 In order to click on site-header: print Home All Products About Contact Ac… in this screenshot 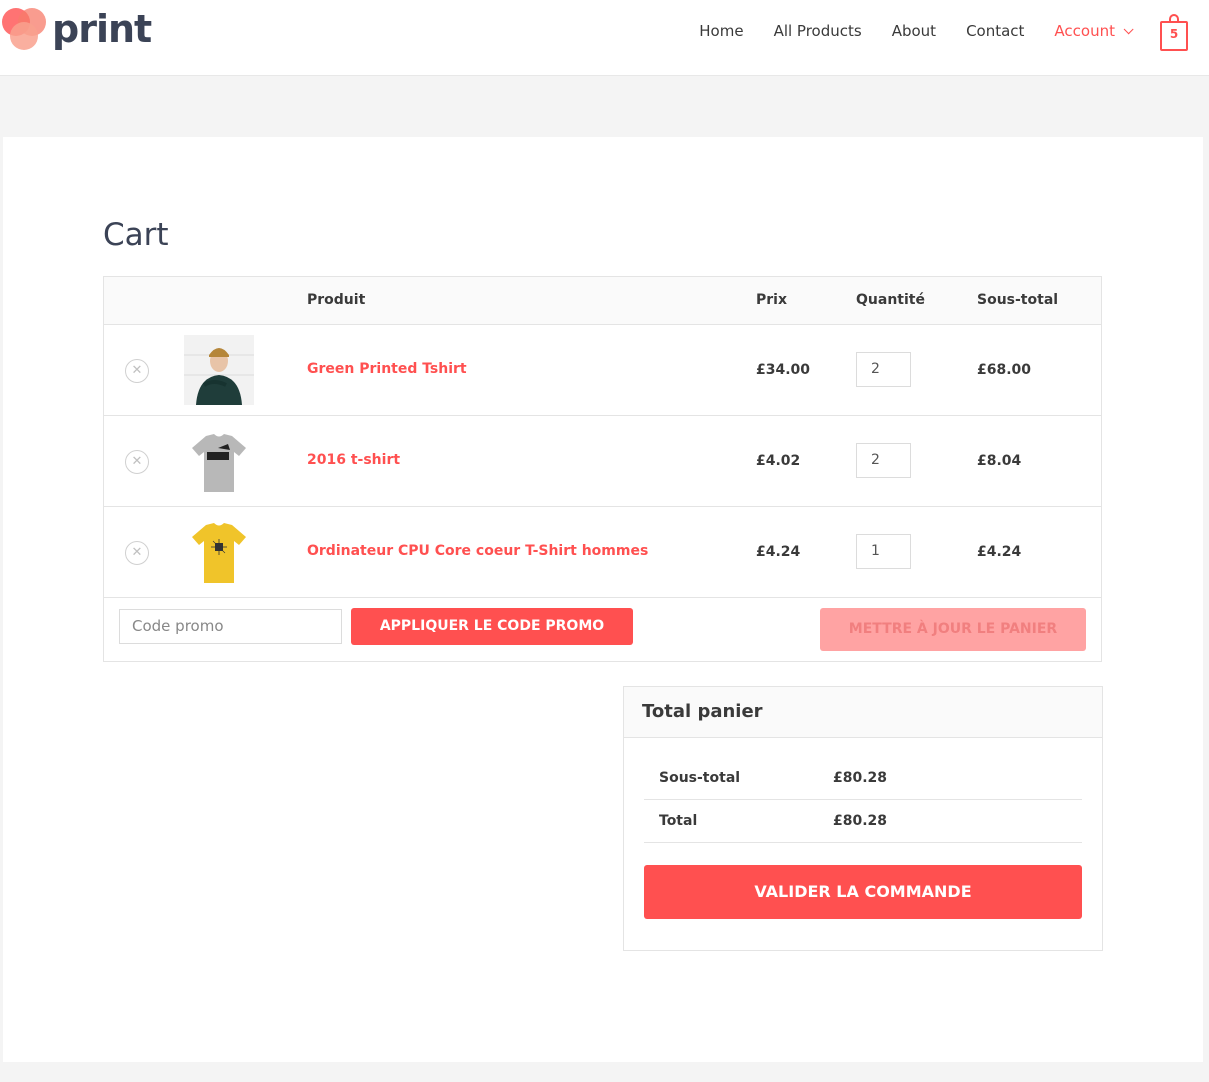, I will do `click(604, 38)`.